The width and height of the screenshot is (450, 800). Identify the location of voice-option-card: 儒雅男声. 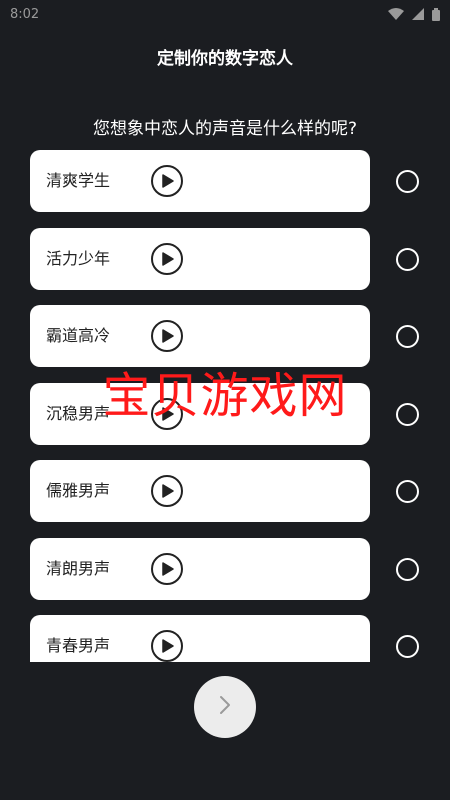
(200, 491).